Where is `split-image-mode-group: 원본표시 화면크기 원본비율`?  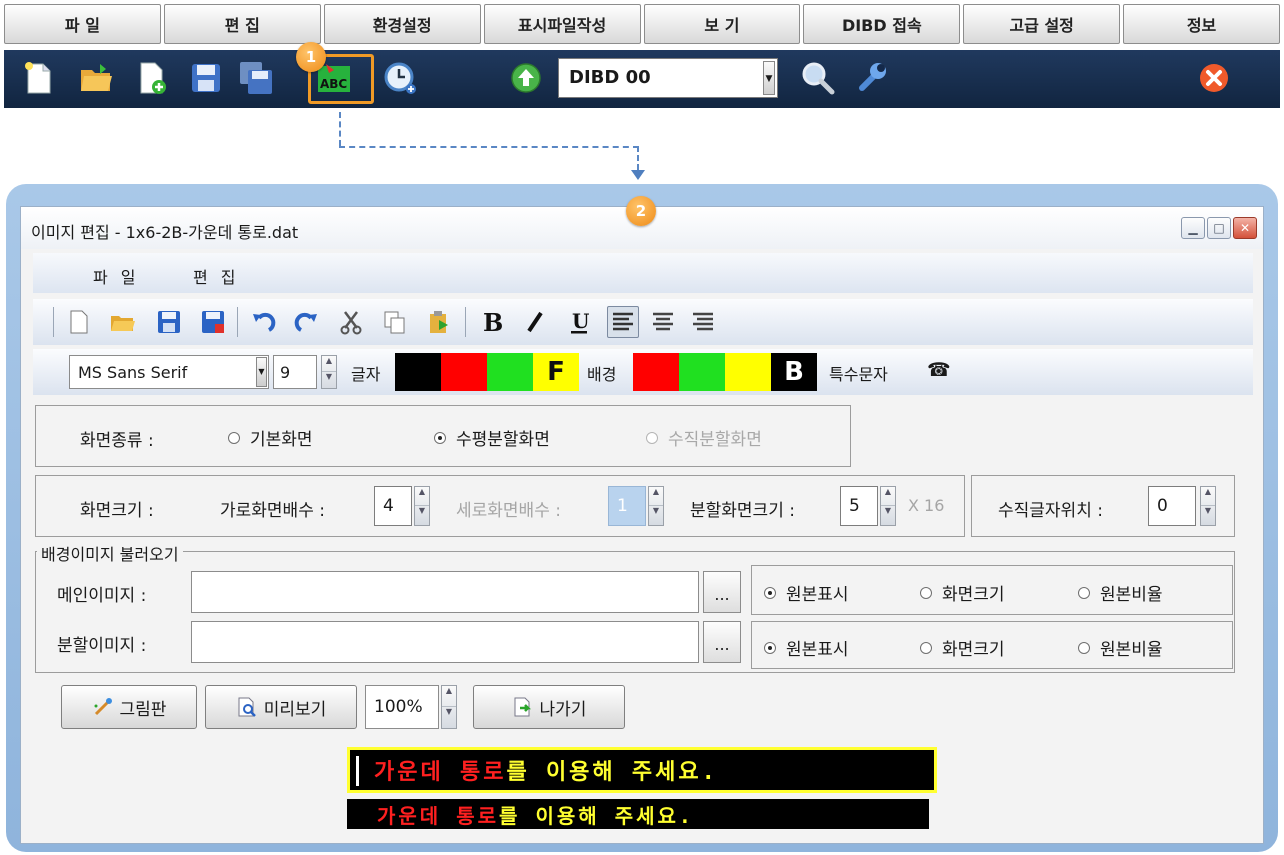
split-image-mode-group: 원본표시 화면크기 원본비율 is located at coordinates (992, 645).